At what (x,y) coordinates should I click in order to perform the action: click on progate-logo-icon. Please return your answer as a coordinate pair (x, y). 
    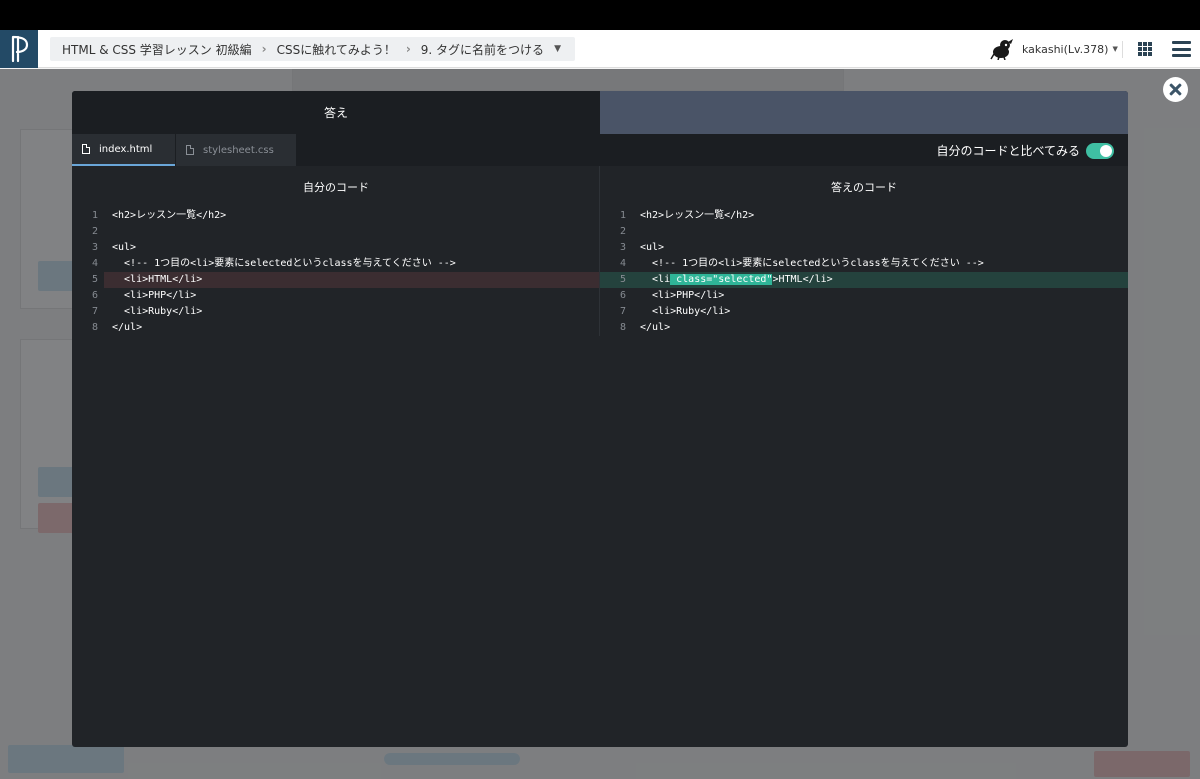
    Looking at the image, I should click on (20, 49).